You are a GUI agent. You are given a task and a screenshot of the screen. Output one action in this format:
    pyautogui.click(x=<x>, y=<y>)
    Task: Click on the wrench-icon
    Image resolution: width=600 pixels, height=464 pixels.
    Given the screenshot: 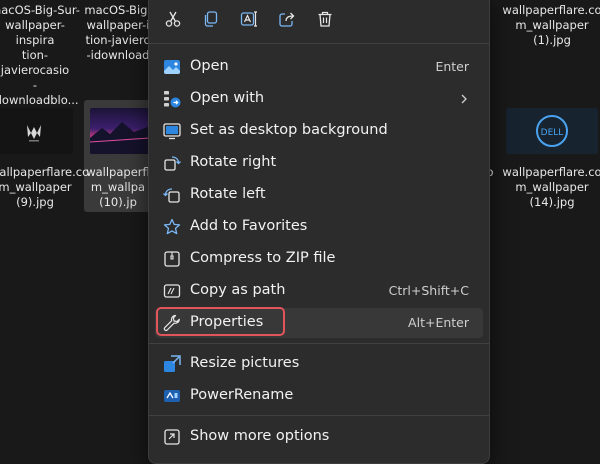 What is the action you would take?
    pyautogui.click(x=172, y=323)
    